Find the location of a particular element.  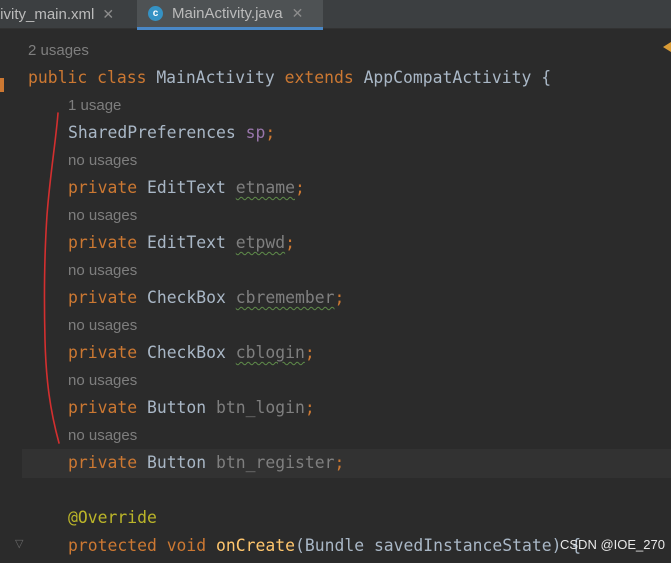

c-class-icon: c is located at coordinates (155, 13).